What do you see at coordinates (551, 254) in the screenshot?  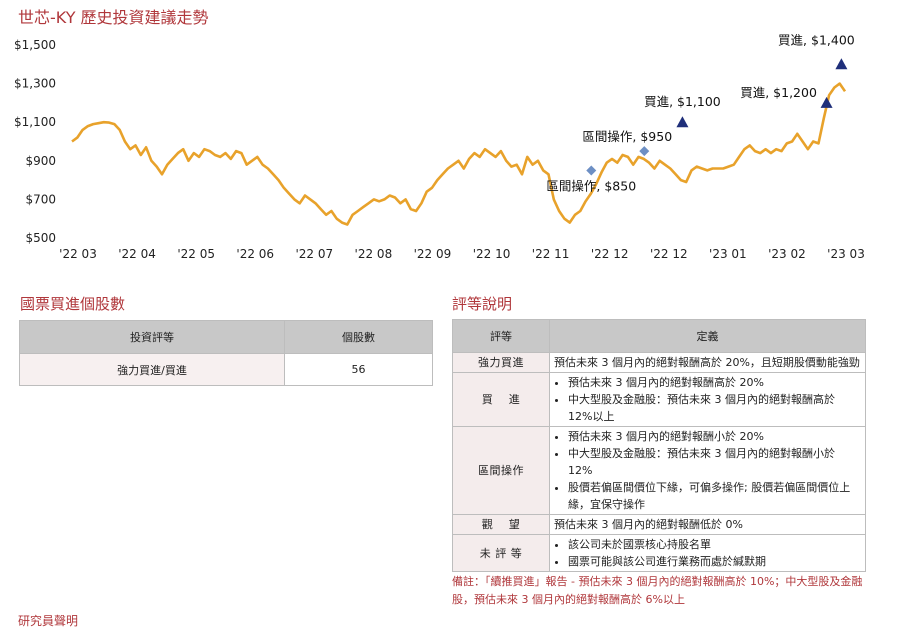 I see `x-tick-label: '22 11` at bounding box center [551, 254].